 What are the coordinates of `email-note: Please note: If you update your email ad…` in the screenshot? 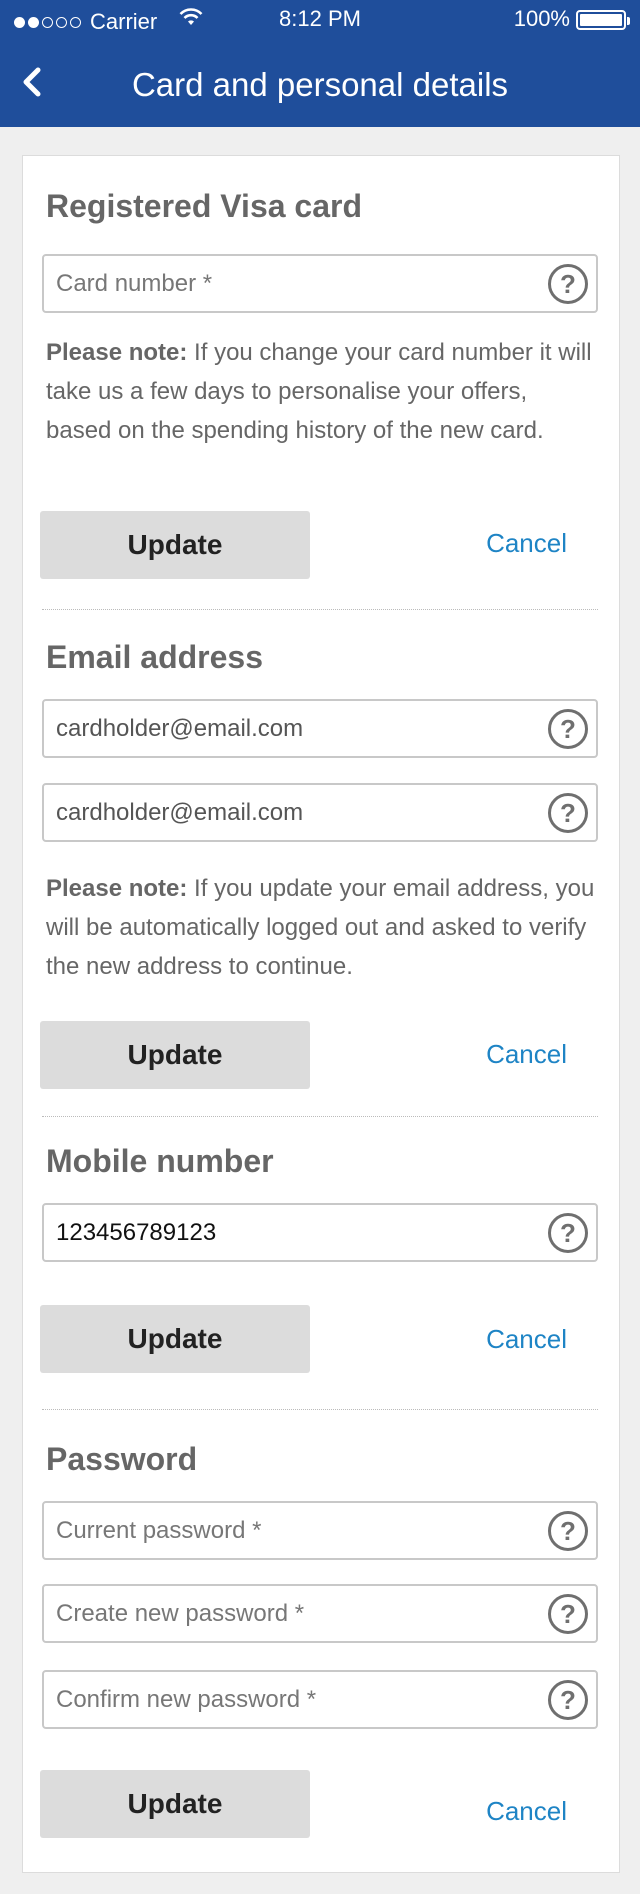 It's located at (321, 927).